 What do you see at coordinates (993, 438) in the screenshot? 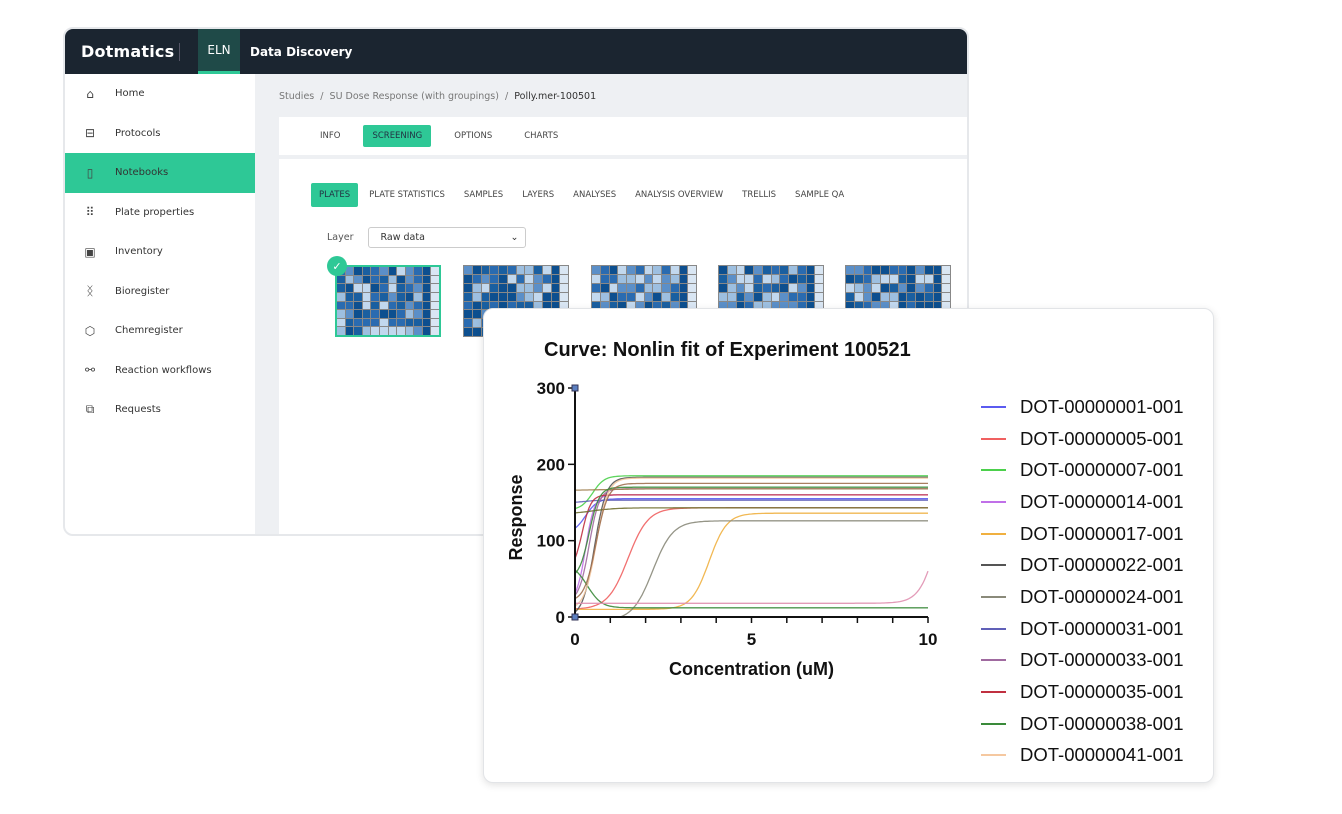
I see `legend-swatch` at bounding box center [993, 438].